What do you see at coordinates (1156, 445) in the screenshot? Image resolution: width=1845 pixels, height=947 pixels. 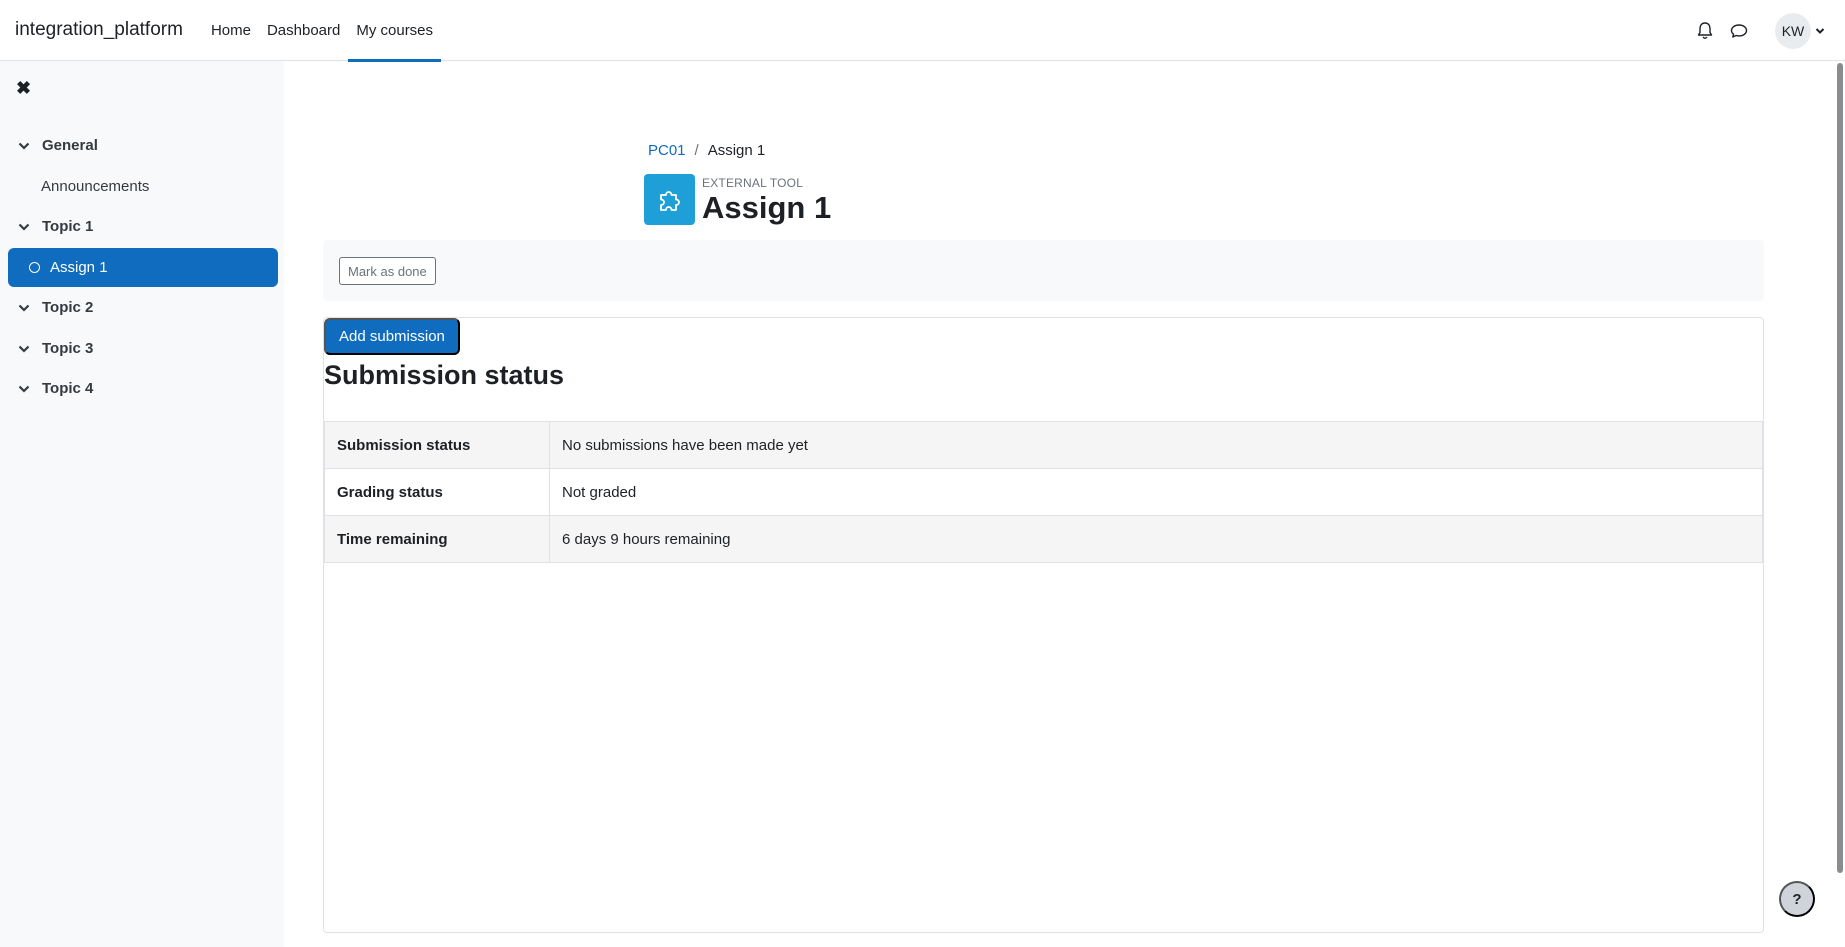 I see `row-value: No submissions have been made yet` at bounding box center [1156, 445].